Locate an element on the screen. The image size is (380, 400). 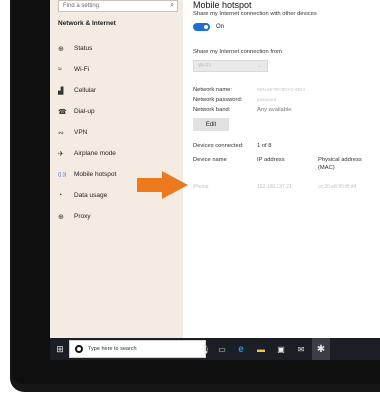
column-ip-address: IP address is located at coordinates (271, 160).